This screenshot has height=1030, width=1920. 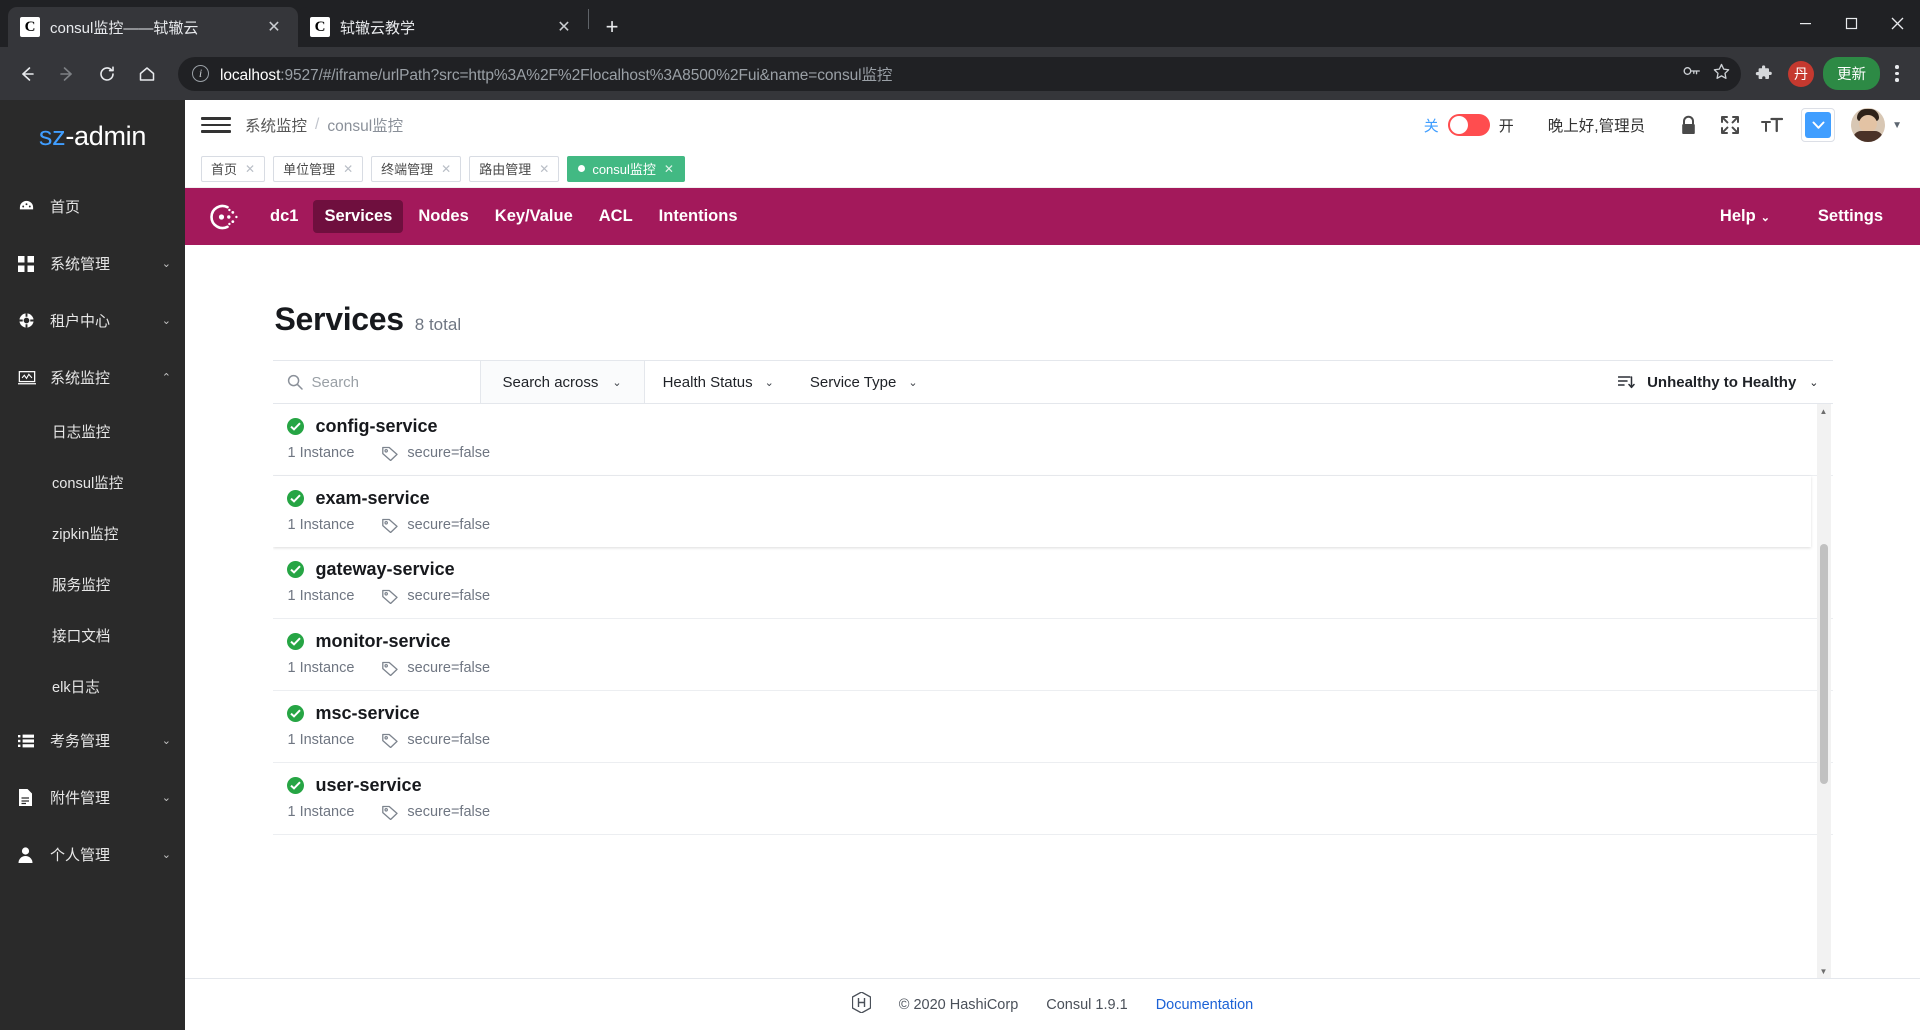 I want to click on user-avatar, so click(x=1868, y=125).